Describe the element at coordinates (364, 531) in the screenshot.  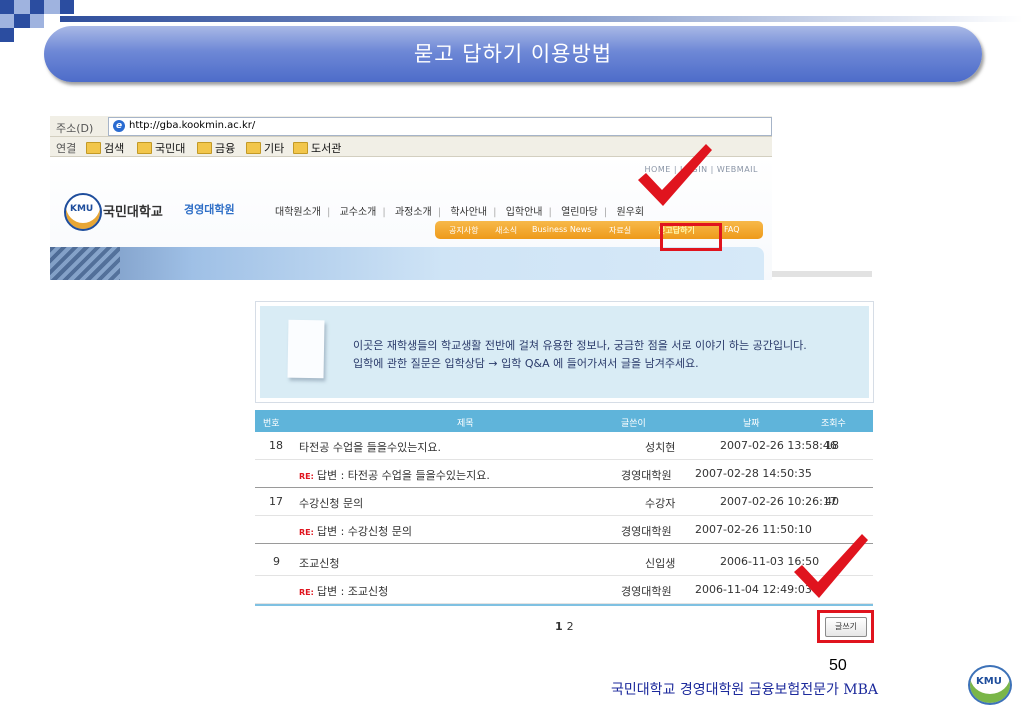
I see `row-title: 답변 : 수강신청 문의` at that location.